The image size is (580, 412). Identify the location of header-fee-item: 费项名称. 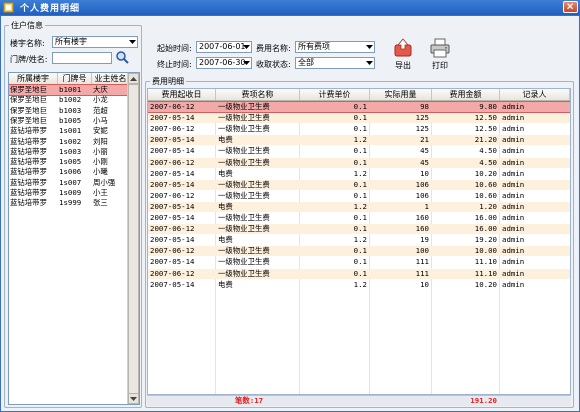
(258, 94).